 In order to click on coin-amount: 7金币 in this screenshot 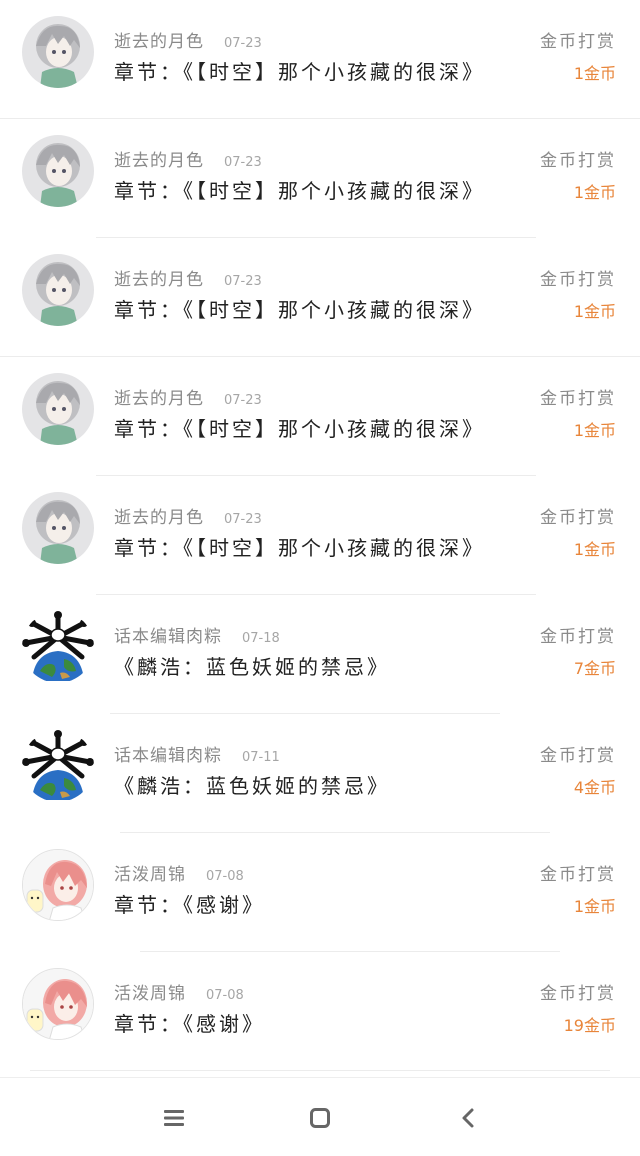, I will do `click(594, 668)`.